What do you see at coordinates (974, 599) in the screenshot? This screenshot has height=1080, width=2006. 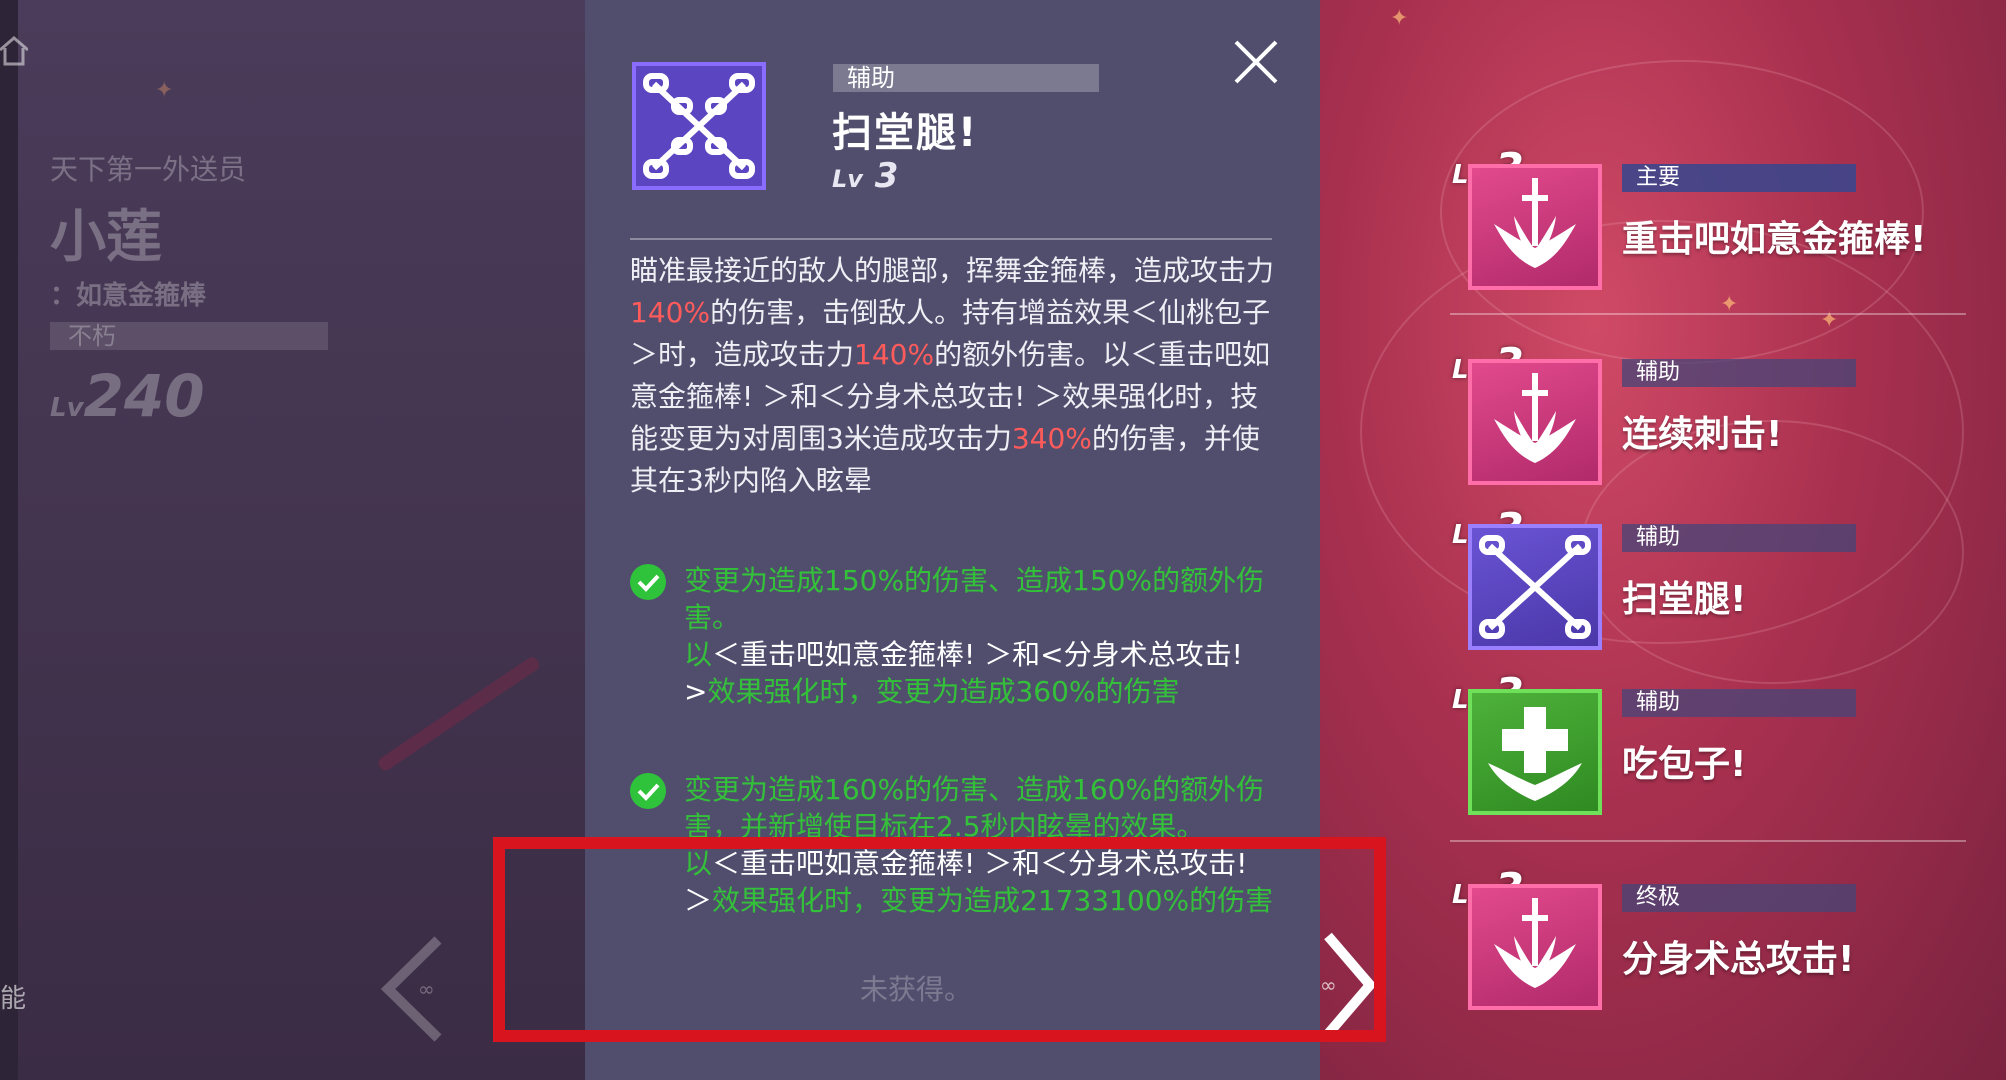 I see `text-segment: 变更为造成150%的伤害、造成150%的额外伤害。` at bounding box center [974, 599].